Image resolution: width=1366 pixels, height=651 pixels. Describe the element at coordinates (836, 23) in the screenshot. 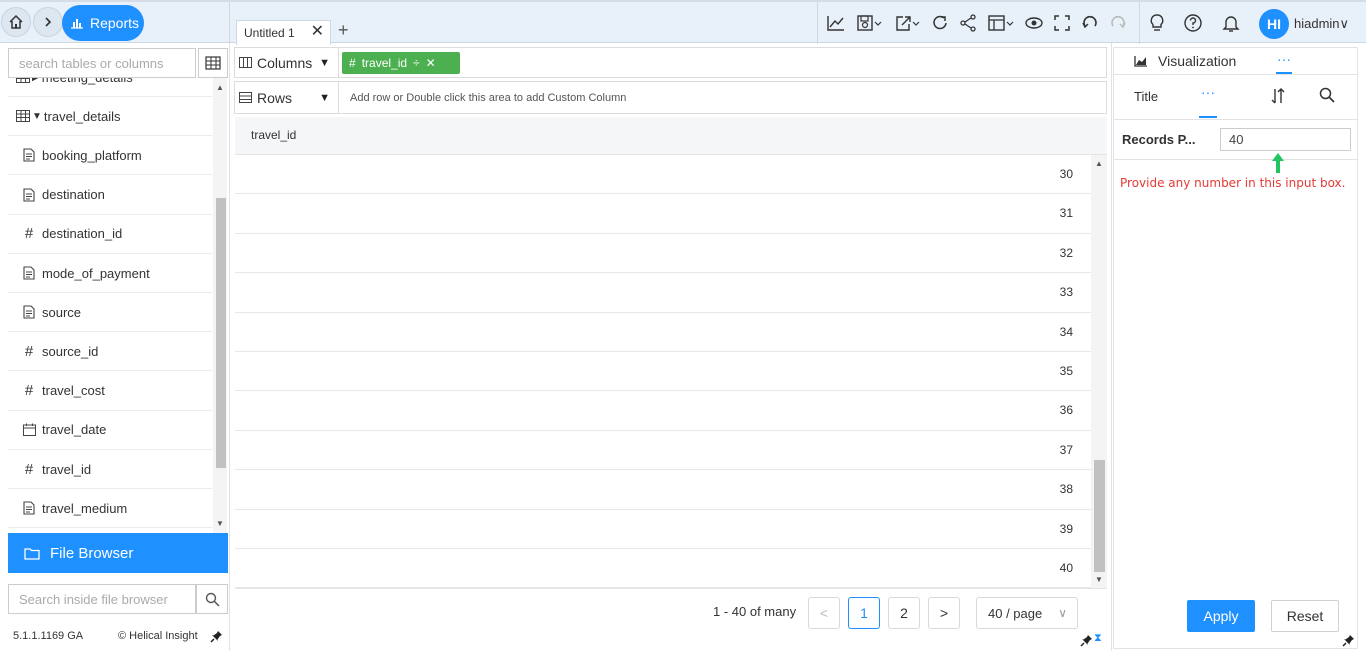

I see `line-chart-icon` at that location.